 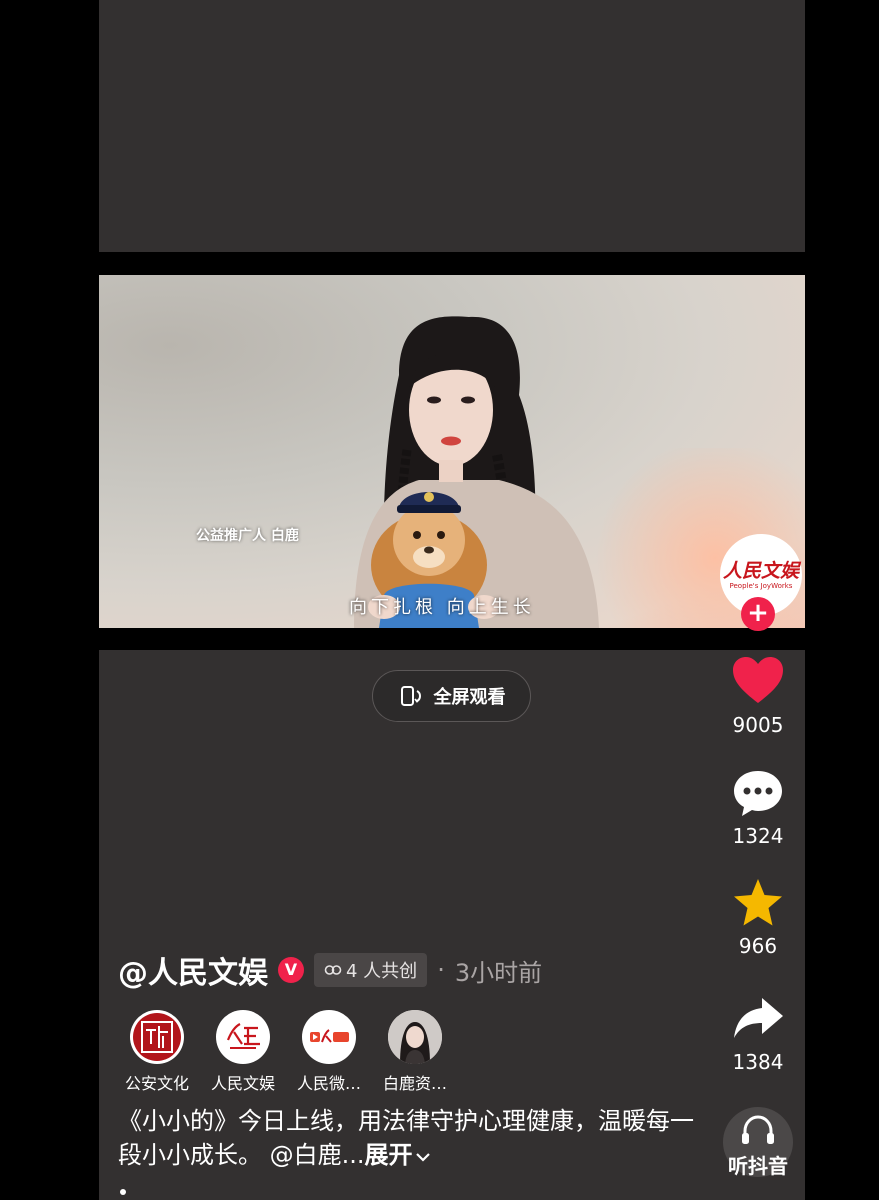 I want to click on cocreate-label: 4 人共创, so click(x=382, y=971).